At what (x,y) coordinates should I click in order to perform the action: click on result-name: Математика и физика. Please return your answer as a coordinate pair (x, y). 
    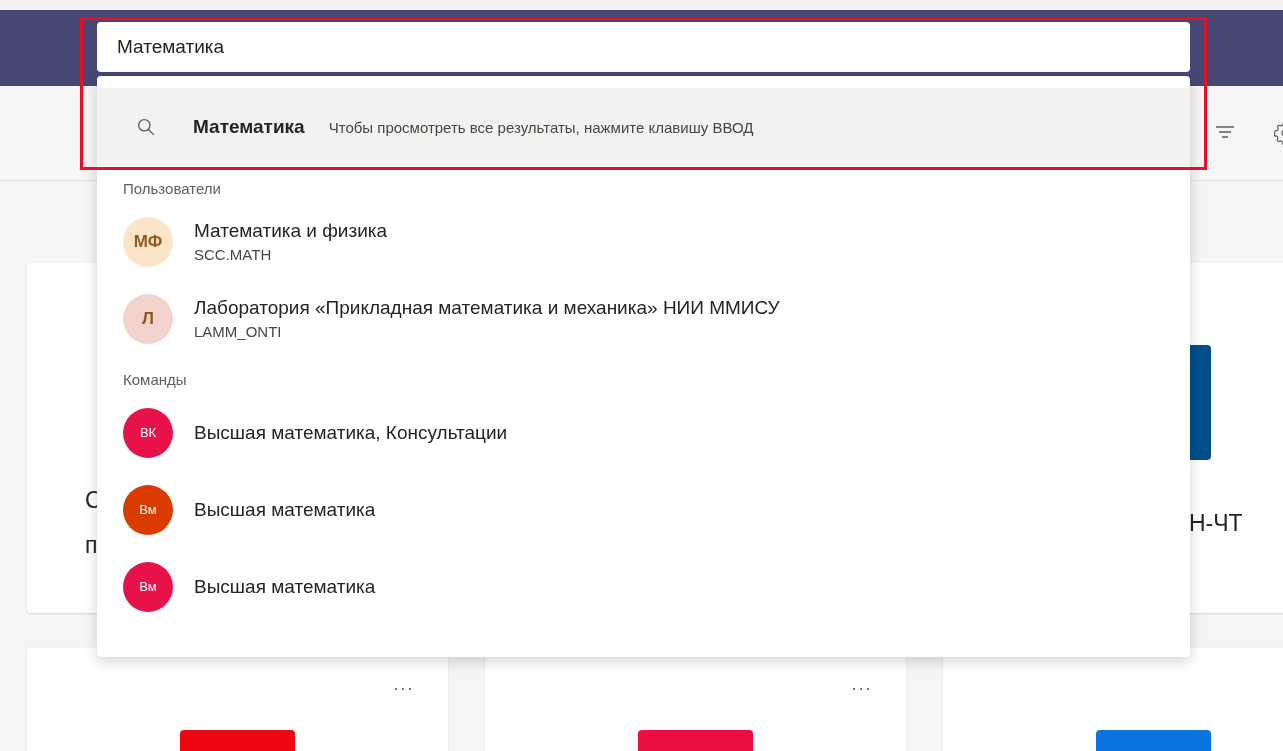
    Looking at the image, I should click on (291, 231).